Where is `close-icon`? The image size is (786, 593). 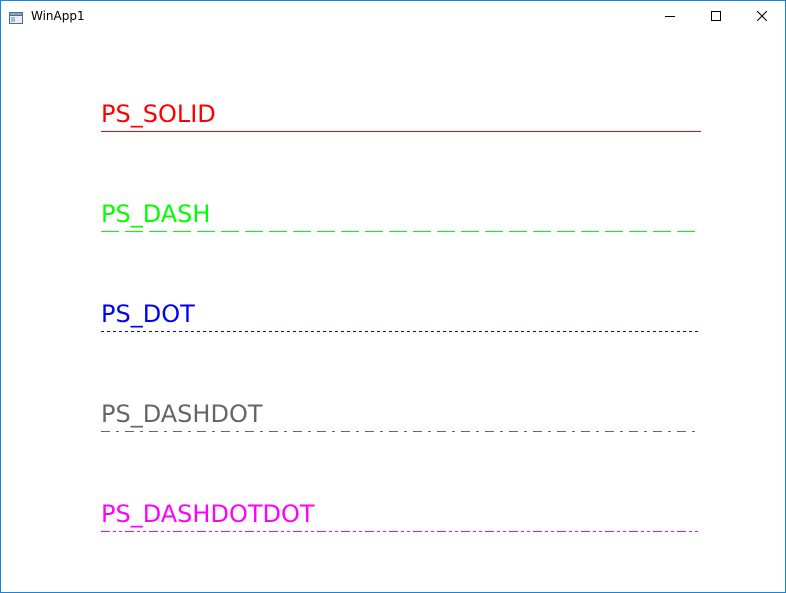 close-icon is located at coordinates (762, 16).